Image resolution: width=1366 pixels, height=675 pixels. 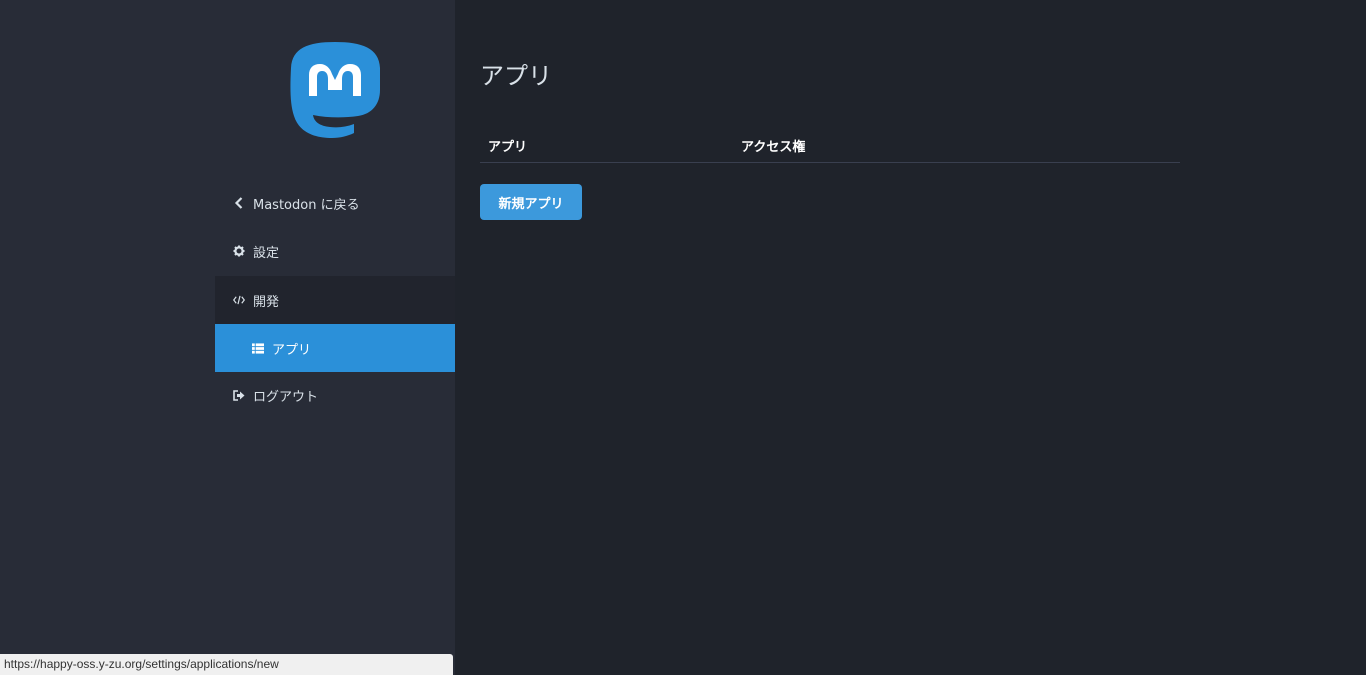 What do you see at coordinates (239, 251) in the screenshot?
I see `gear-icon` at bounding box center [239, 251].